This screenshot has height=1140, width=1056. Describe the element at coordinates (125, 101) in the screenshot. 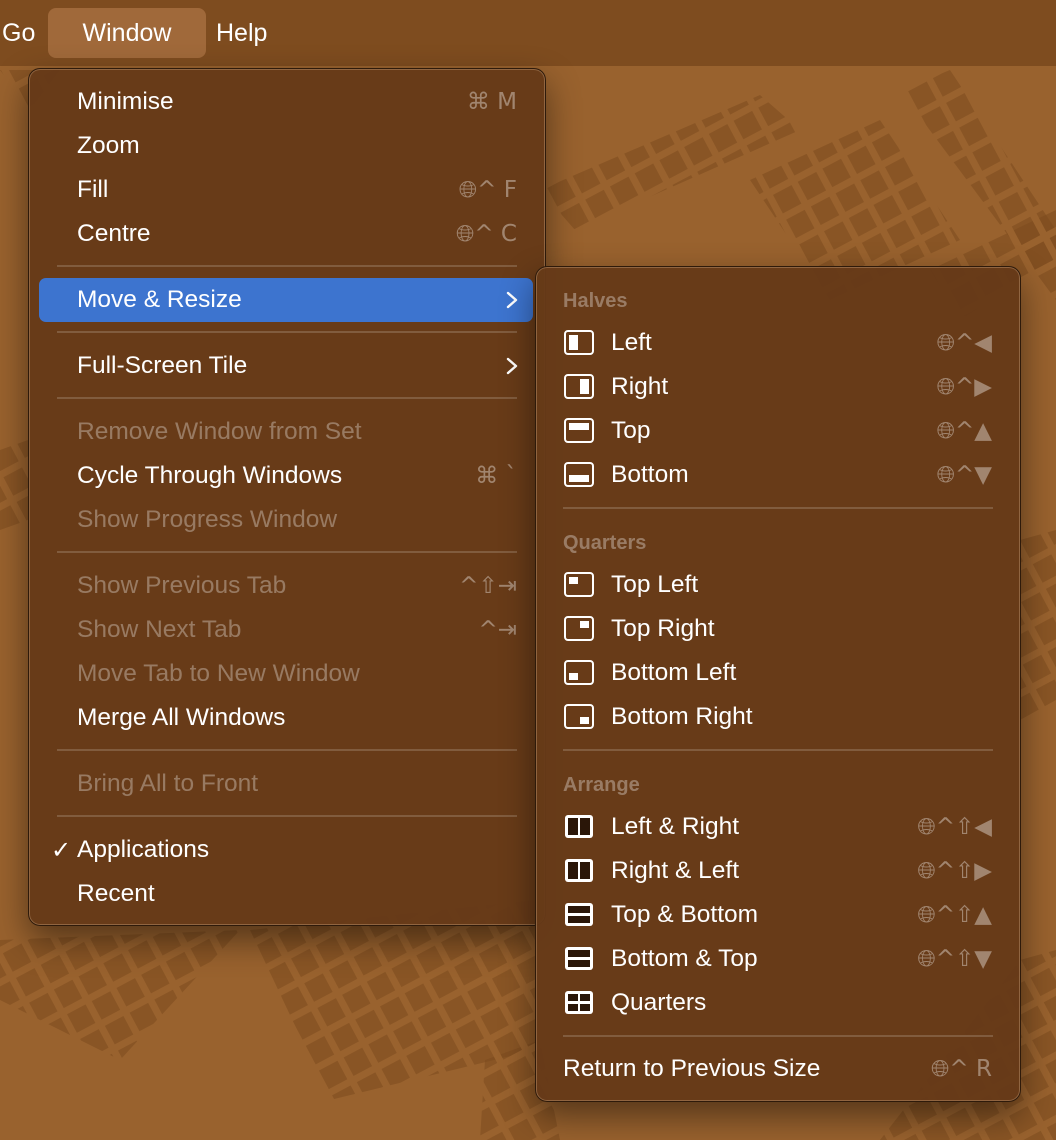

I see `menu-item-label: Minimise` at that location.